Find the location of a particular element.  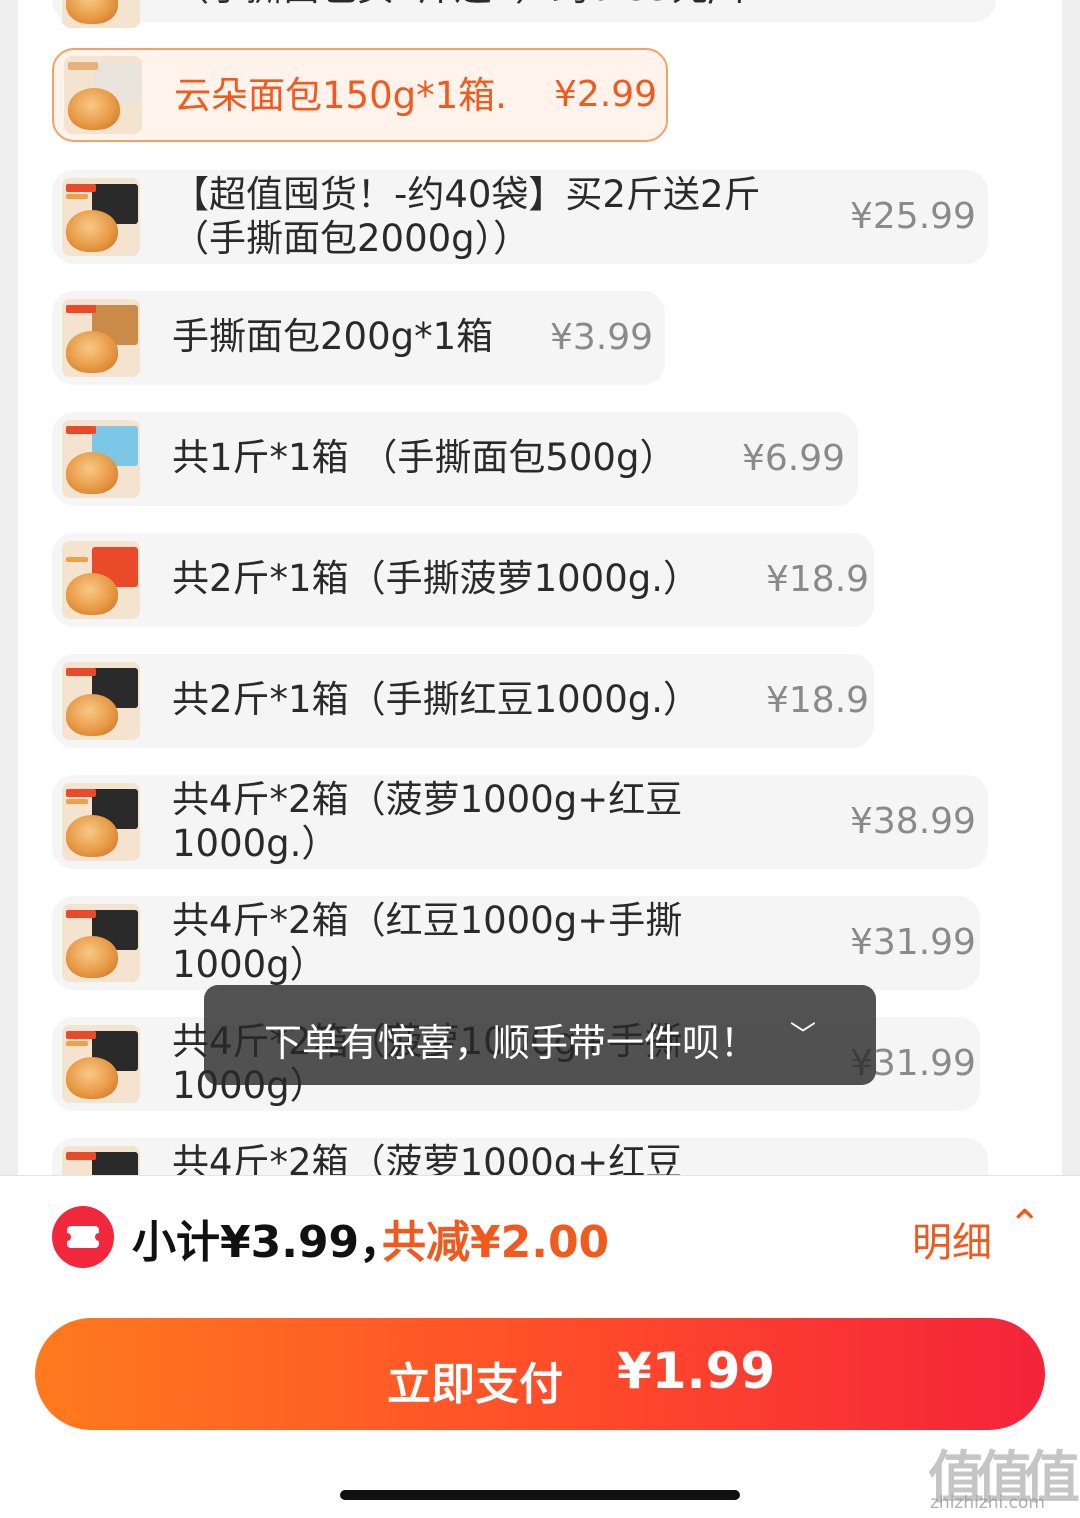

sku-option-10: 共4斤*2箱（菠萝1000g+红豆 is located at coordinates (520, 1156).